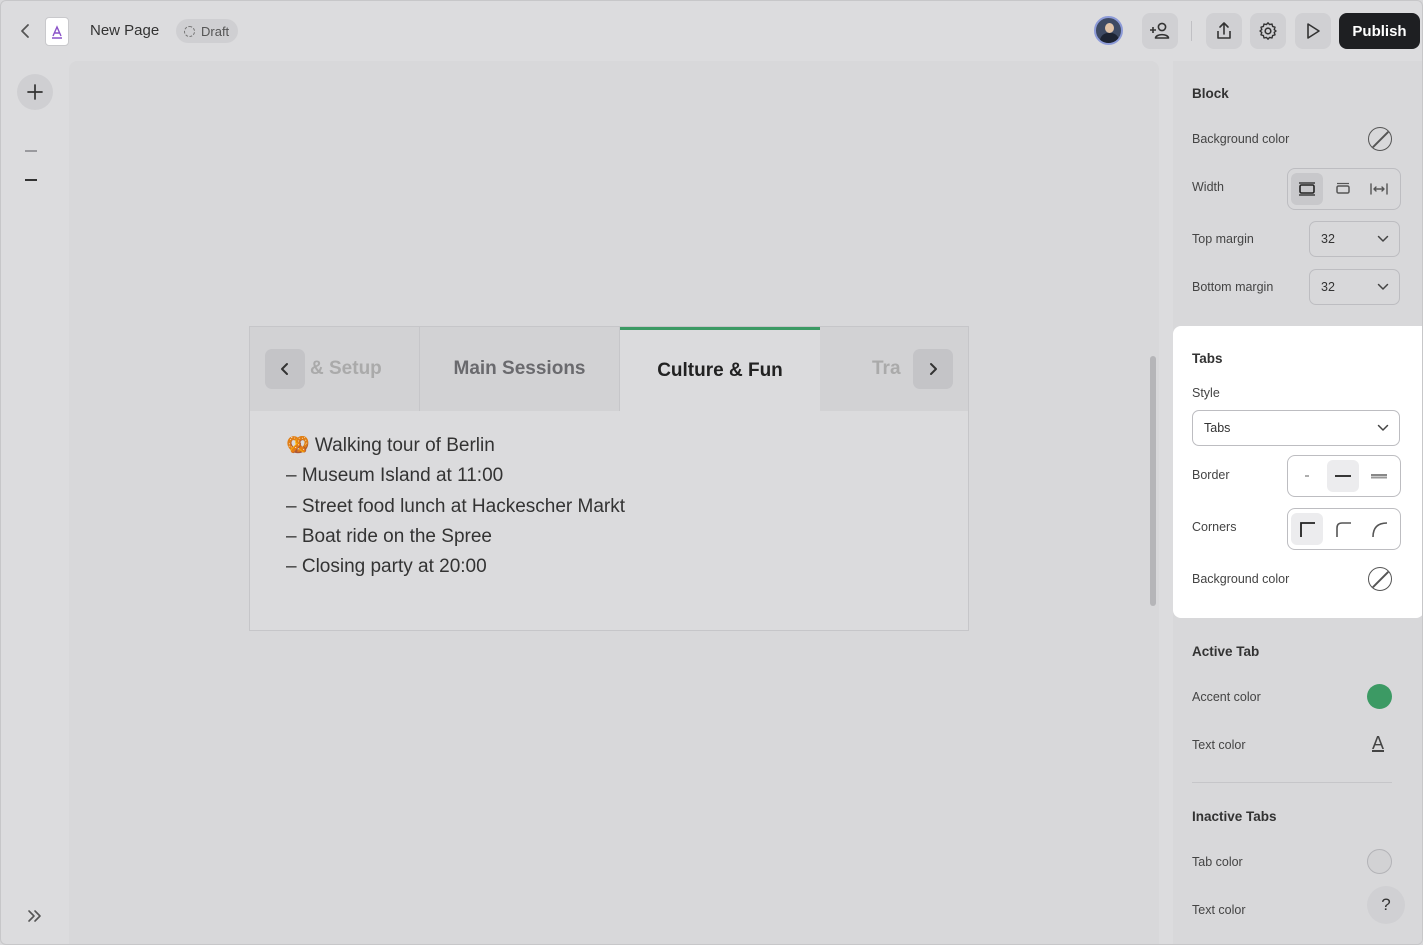 The image size is (1423, 945). What do you see at coordinates (1211, 475) in the screenshot?
I see `border-label: Border` at bounding box center [1211, 475].